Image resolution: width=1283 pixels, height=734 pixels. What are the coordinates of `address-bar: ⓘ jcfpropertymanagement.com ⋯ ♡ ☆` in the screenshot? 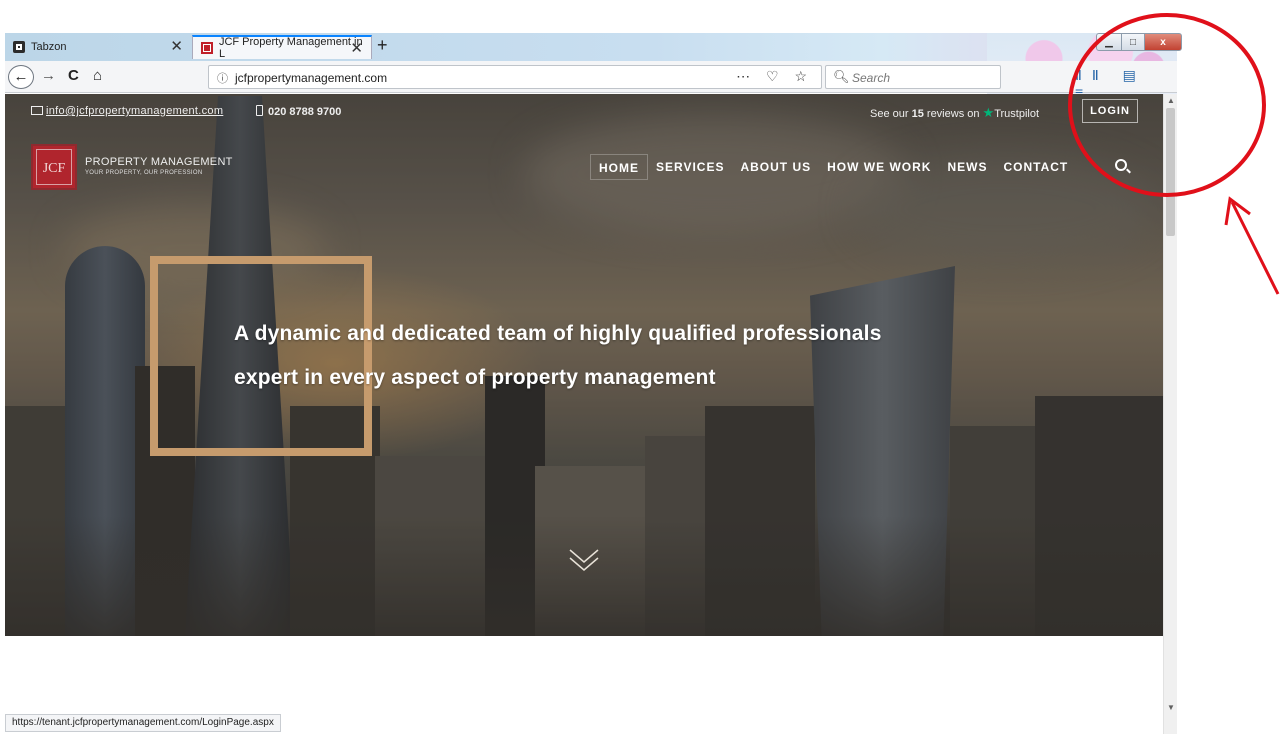 It's located at (515, 77).